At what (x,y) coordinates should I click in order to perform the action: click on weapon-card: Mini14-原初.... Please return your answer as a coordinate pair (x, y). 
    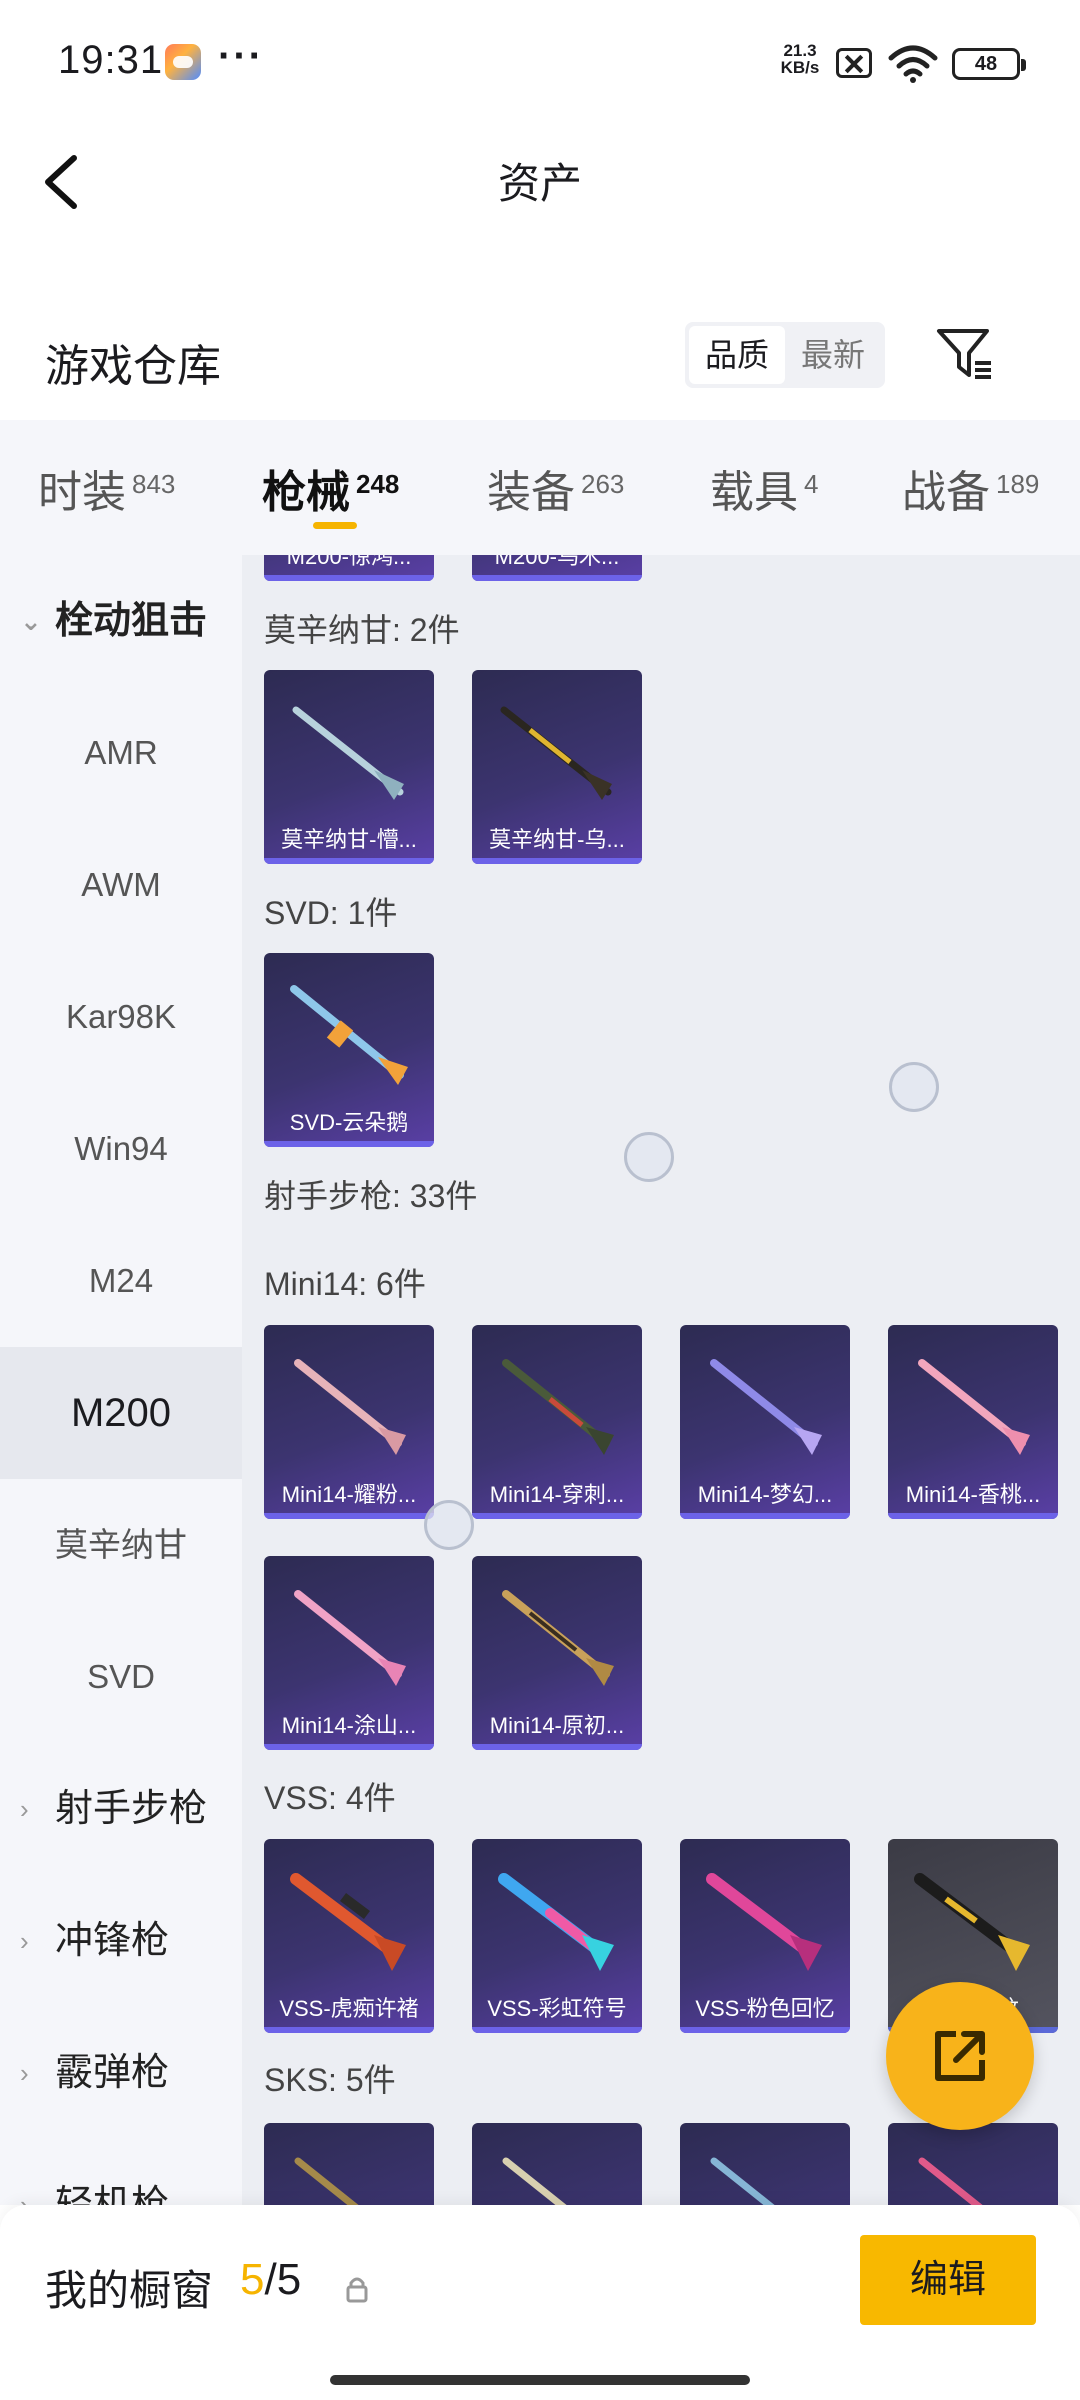
    Looking at the image, I should click on (557, 1653).